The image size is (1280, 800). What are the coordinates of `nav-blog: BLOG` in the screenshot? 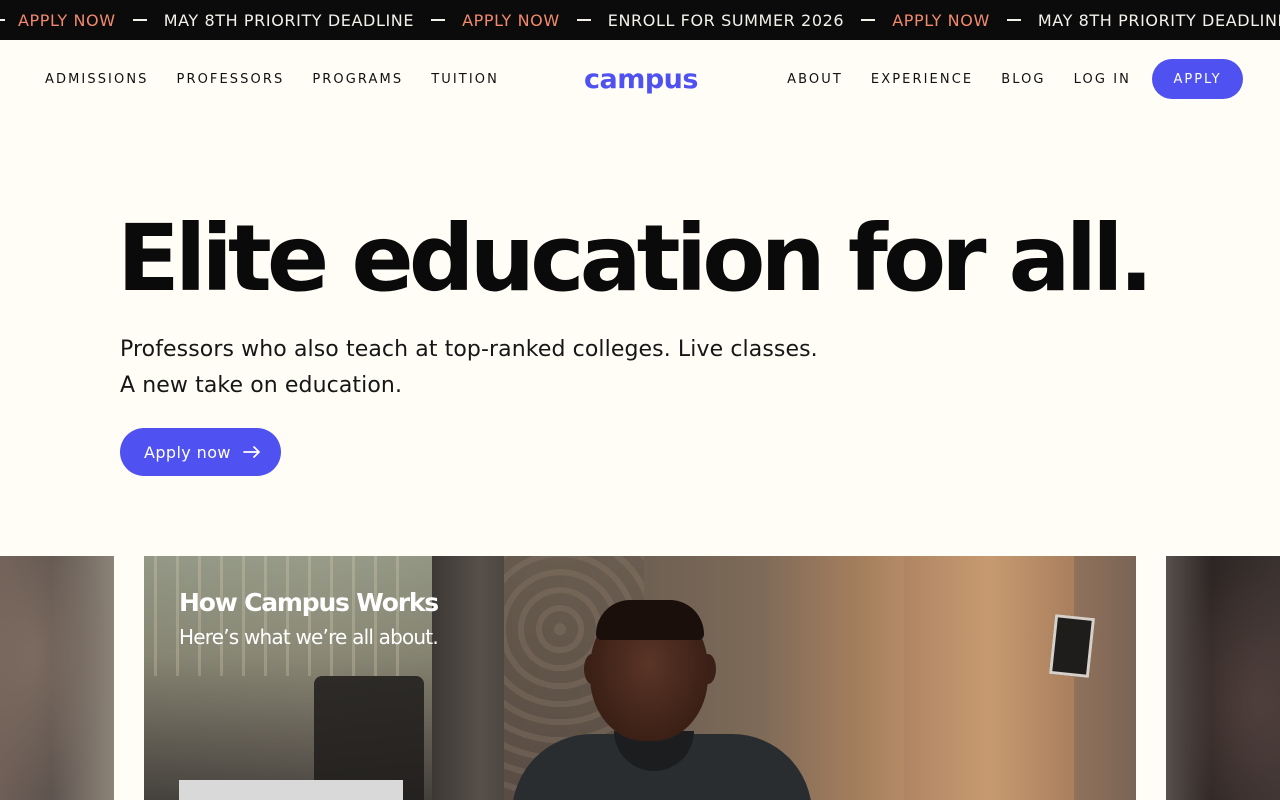 It's located at (1023, 79).